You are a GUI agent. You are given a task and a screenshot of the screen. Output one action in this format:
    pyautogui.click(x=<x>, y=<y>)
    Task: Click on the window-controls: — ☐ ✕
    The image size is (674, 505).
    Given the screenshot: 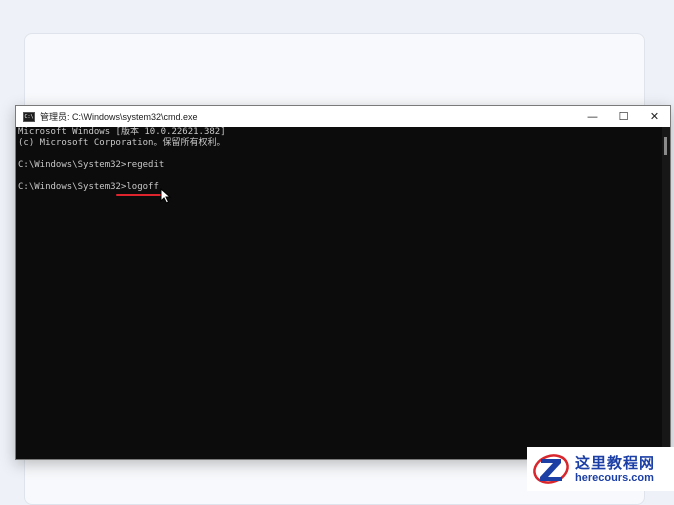 What is the action you would take?
    pyautogui.click(x=623, y=116)
    